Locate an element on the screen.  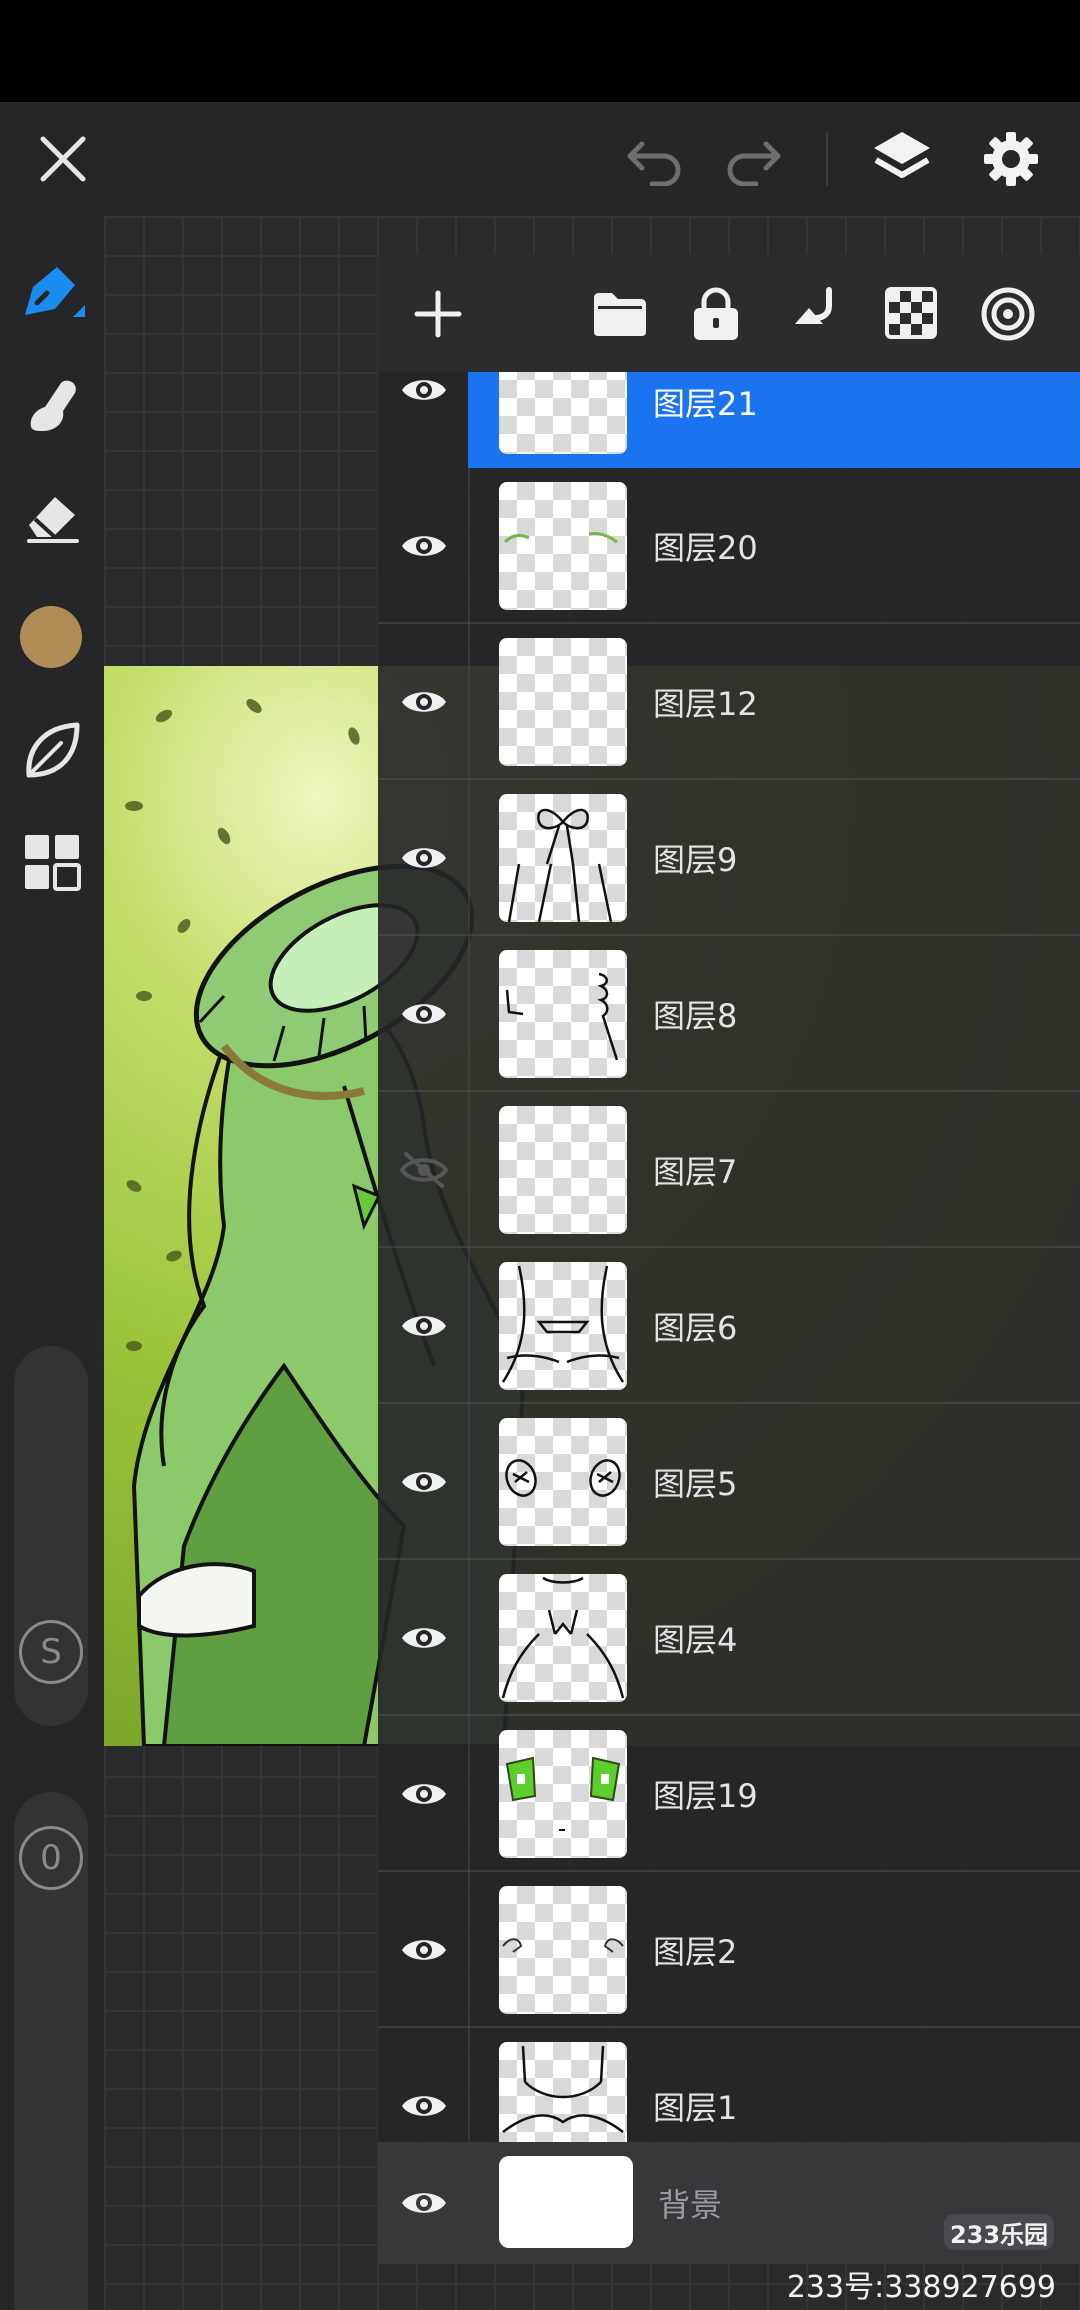
settings-button is located at coordinates (1011, 159).